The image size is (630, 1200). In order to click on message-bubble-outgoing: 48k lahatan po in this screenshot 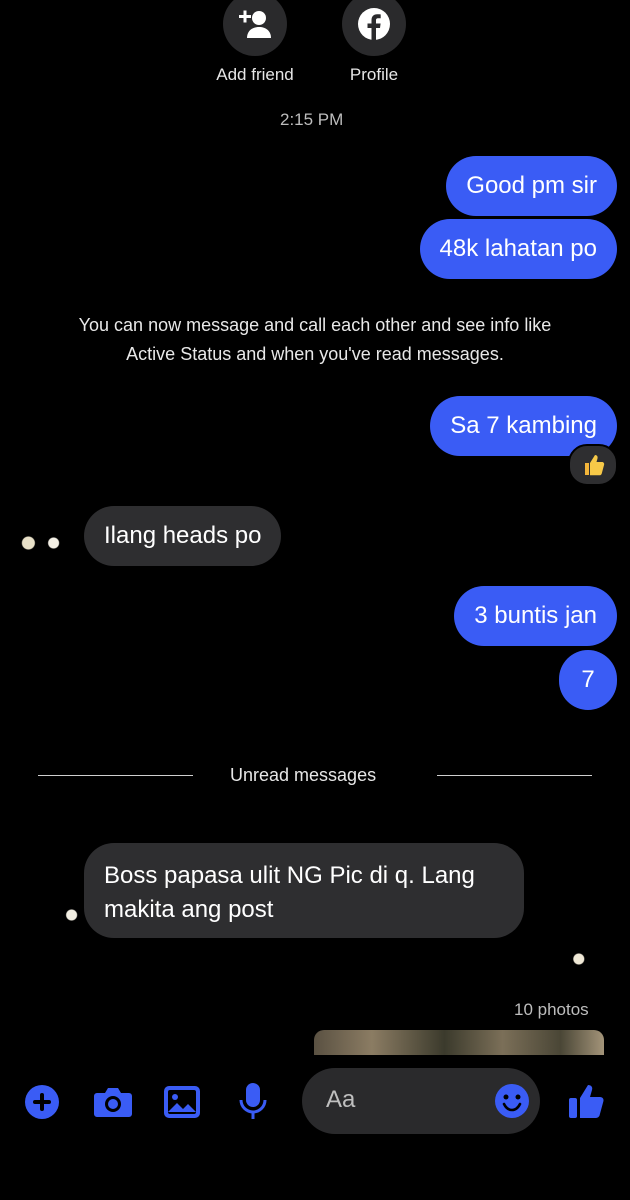, I will do `click(518, 249)`.